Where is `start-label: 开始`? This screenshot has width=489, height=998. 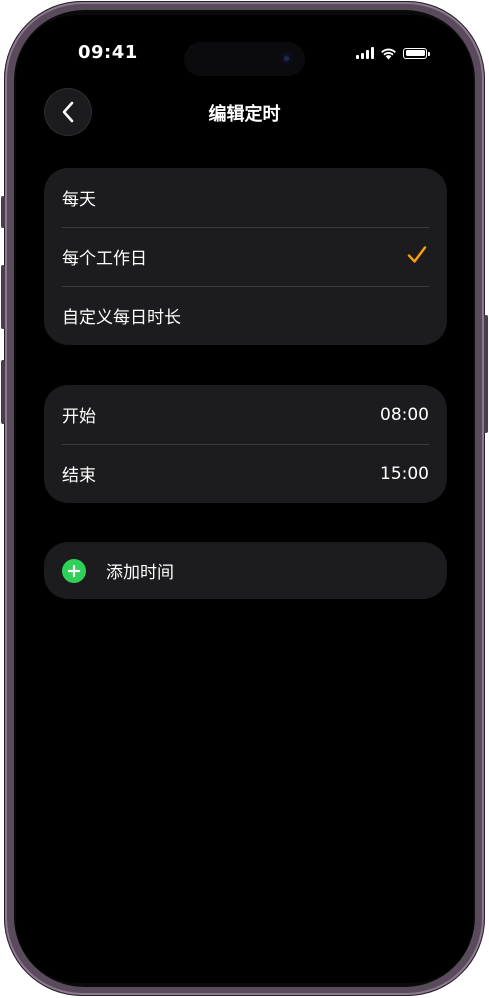
start-label: 开始 is located at coordinates (79, 417).